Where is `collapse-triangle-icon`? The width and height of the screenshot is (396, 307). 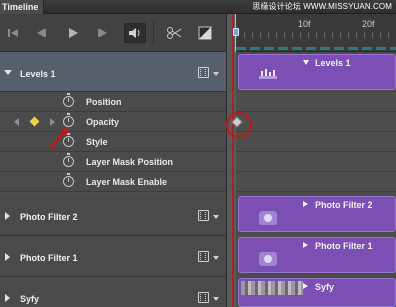 collapse-triangle-icon is located at coordinates (8, 72).